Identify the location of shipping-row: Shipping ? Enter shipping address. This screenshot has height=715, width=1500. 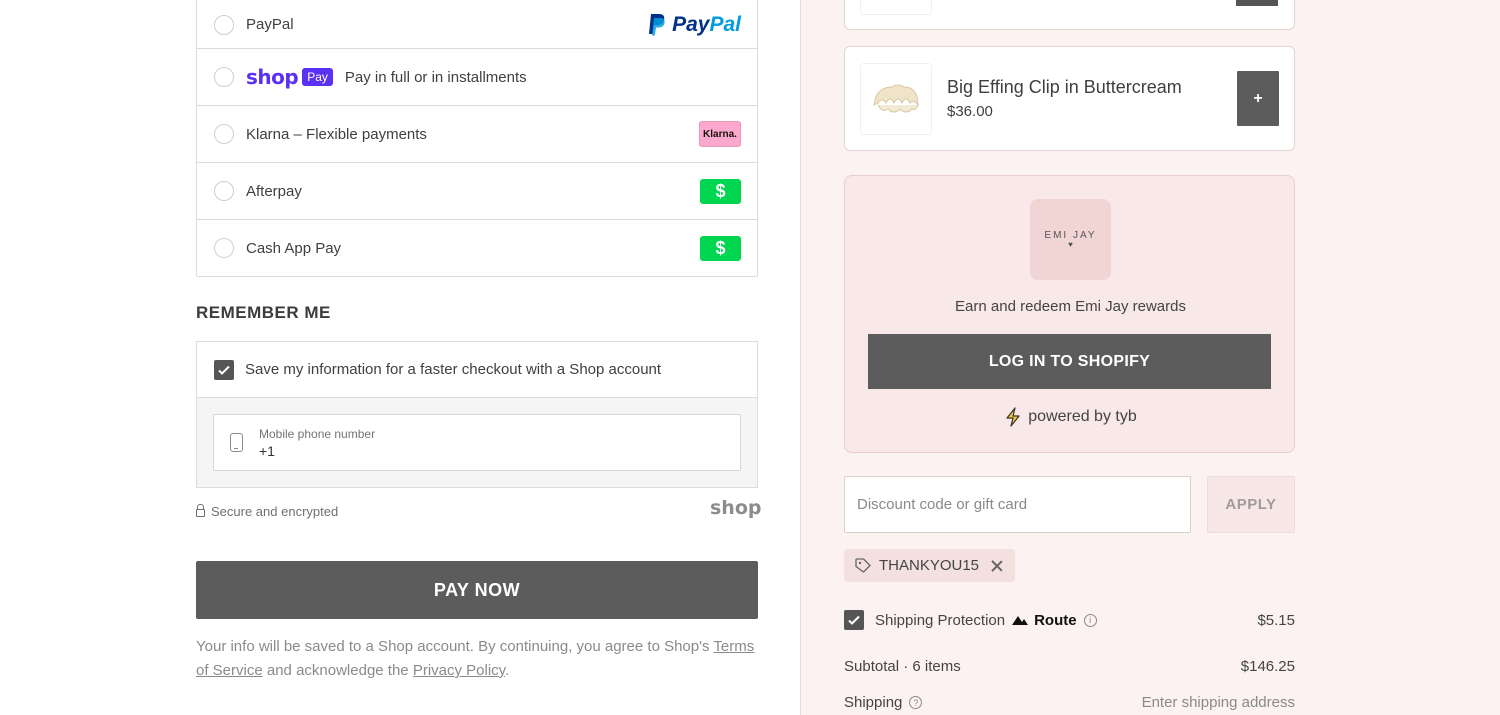
(1069, 702).